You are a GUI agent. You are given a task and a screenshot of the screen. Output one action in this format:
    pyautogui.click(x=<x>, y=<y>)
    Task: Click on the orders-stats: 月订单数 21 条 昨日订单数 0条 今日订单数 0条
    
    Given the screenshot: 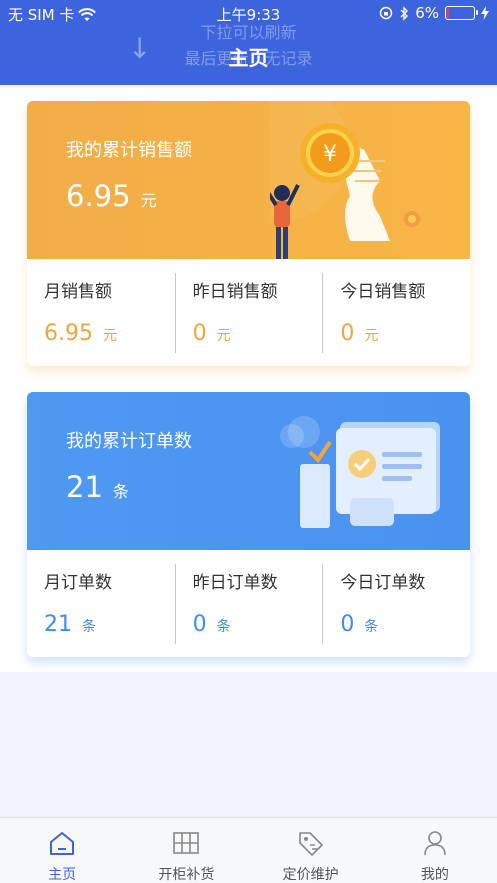 What is the action you would take?
    pyautogui.click(x=248, y=603)
    